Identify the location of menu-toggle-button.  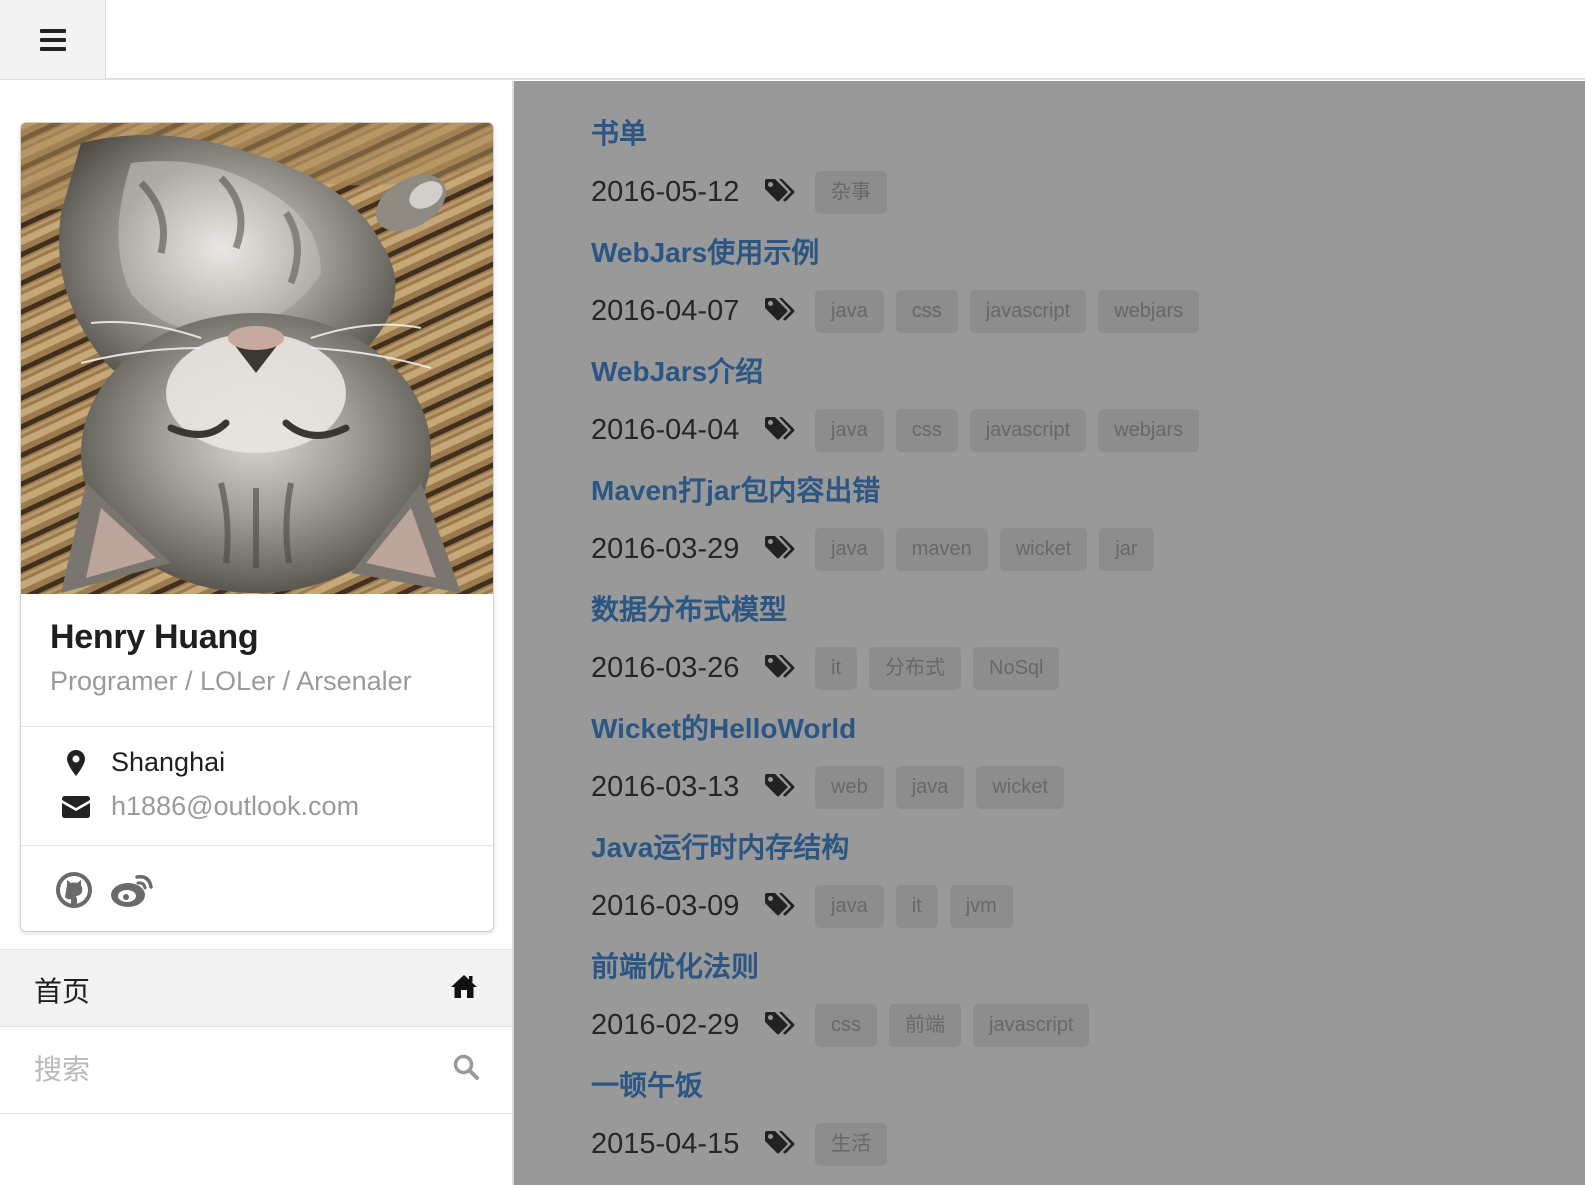
(53, 39).